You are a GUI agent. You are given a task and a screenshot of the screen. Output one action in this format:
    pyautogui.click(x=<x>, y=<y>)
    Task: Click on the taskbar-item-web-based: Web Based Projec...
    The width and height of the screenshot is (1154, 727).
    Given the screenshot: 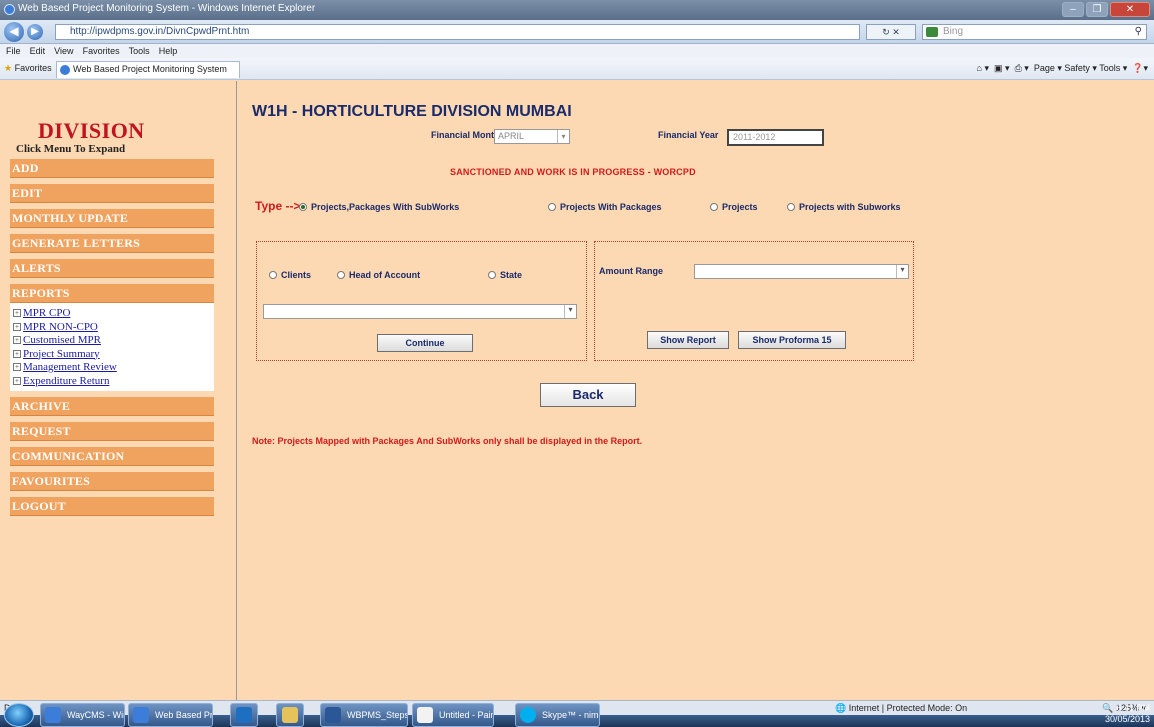 What is the action you would take?
    pyautogui.click(x=170, y=715)
    